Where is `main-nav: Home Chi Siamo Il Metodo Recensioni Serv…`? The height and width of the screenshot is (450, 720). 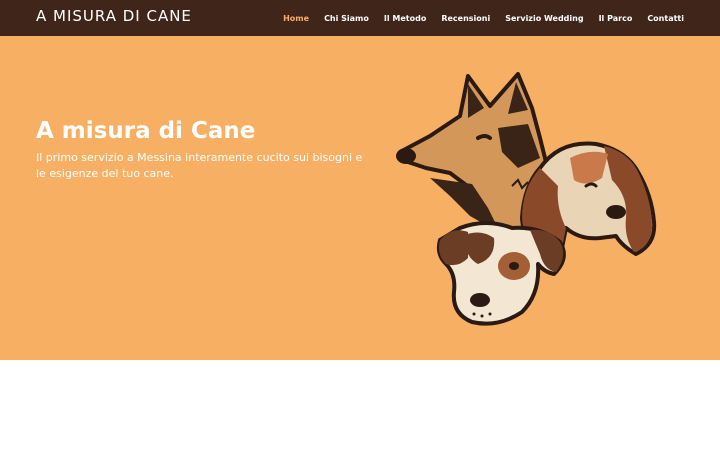
main-nav: Home Chi Siamo Il Metodo Recensioni Serv… is located at coordinates (483, 18).